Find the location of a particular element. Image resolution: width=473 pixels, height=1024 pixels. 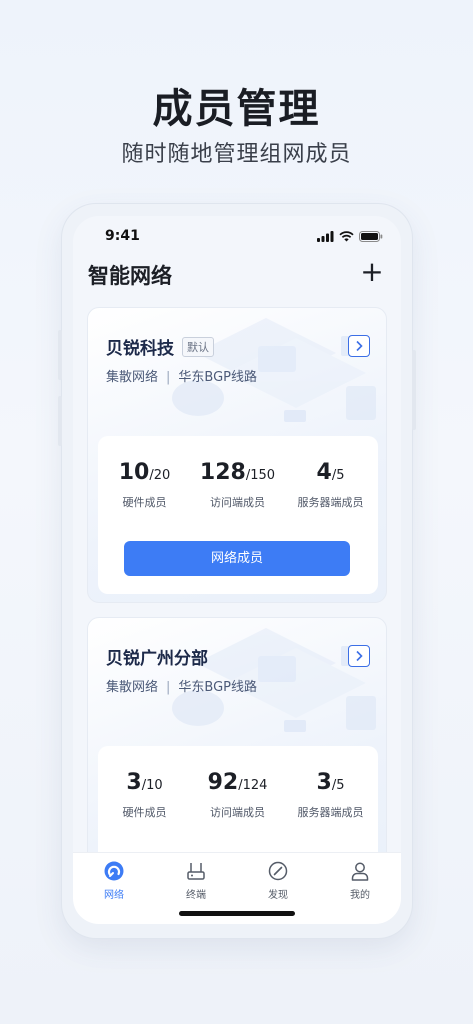

status-time: 9:41 is located at coordinates (122, 236).